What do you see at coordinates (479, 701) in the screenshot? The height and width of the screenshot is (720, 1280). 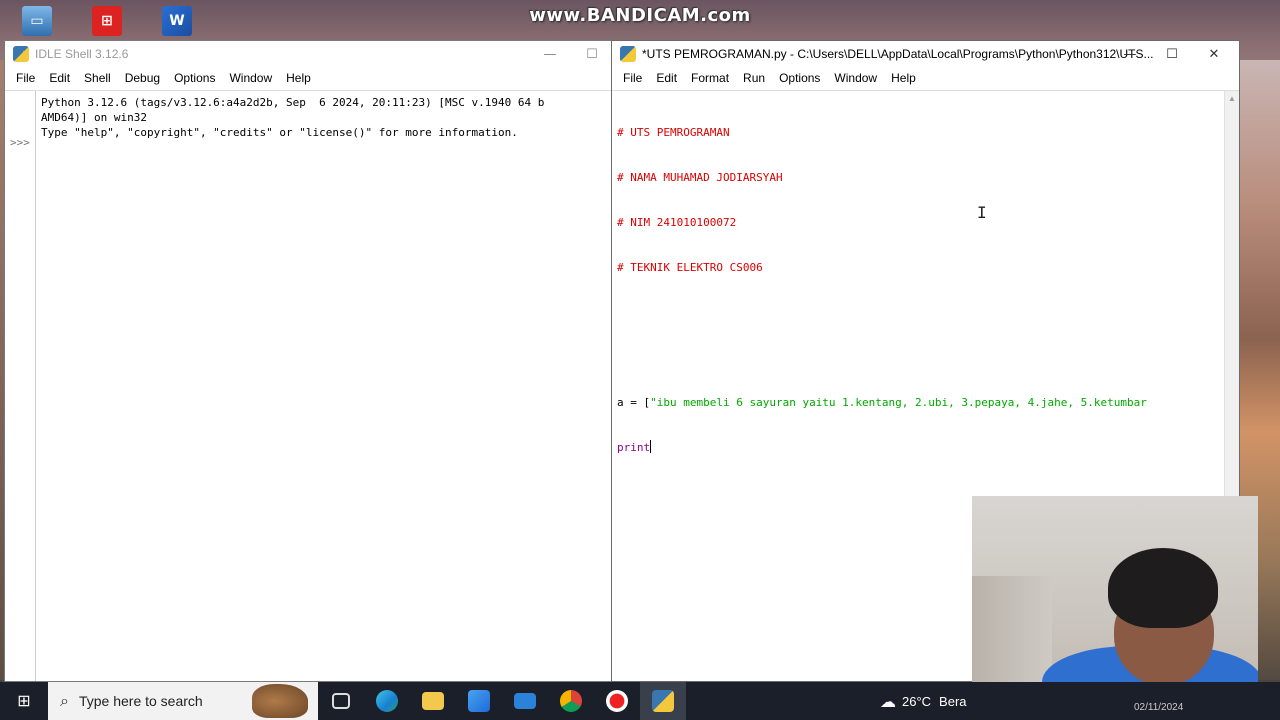 I see `store-icon` at bounding box center [479, 701].